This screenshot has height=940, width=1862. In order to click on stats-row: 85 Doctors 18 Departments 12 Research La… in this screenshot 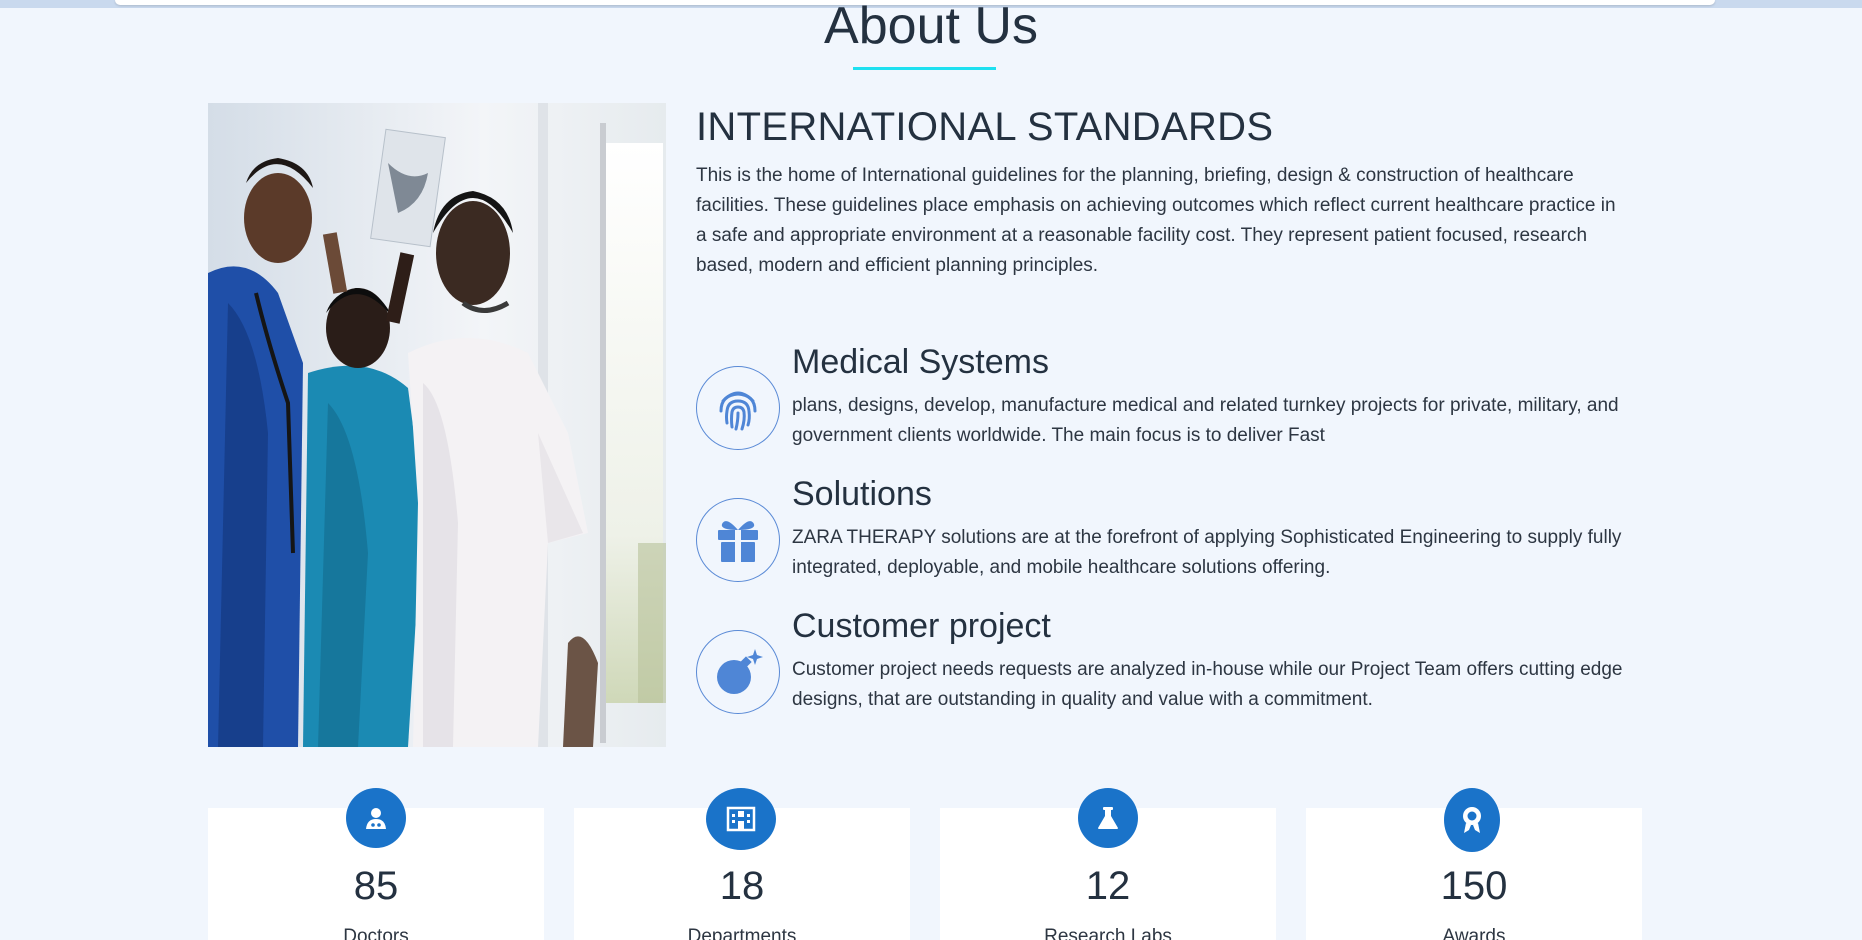, I will do `click(925, 864)`.